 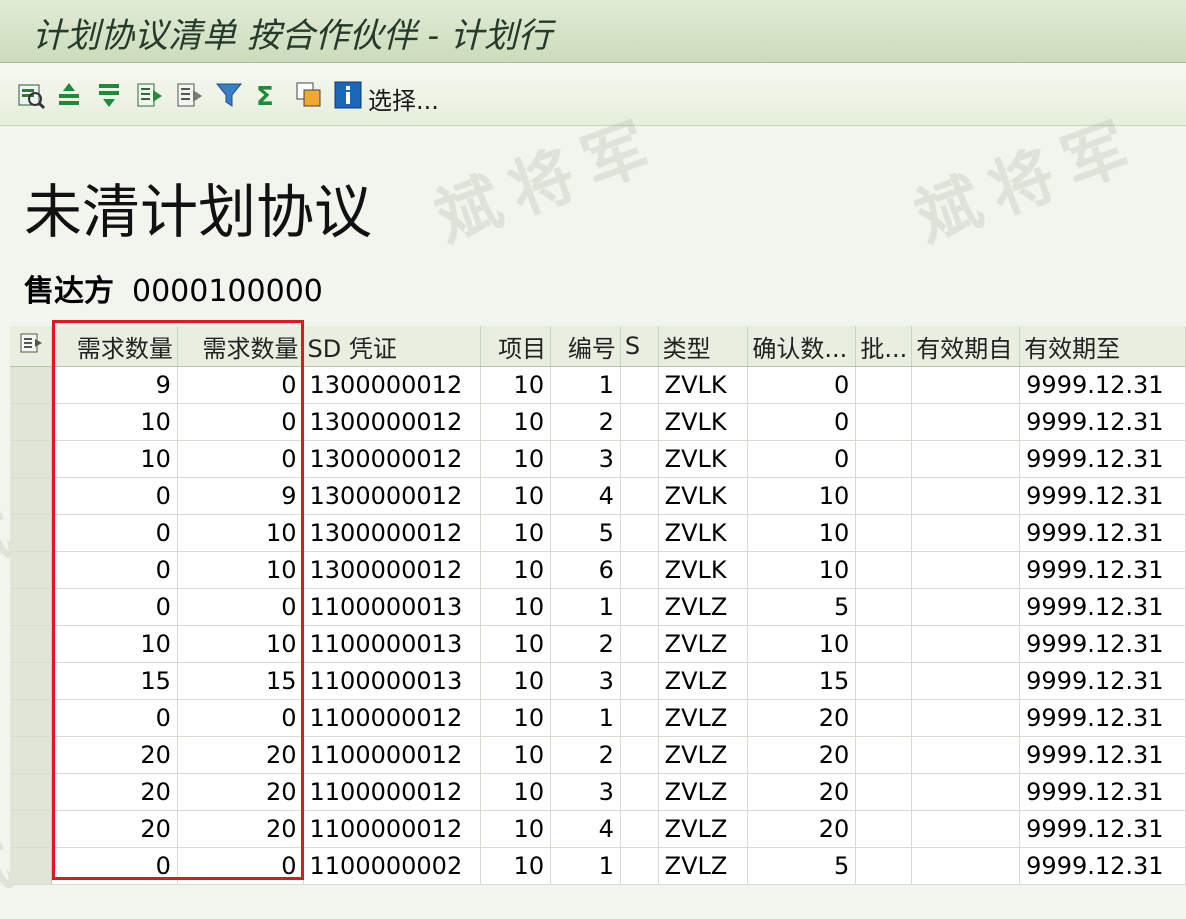 What do you see at coordinates (598, 459) in the screenshot?
I see `table-row: 10 0 1300000012 10 3 ZVLK 0 9999.12.31` at bounding box center [598, 459].